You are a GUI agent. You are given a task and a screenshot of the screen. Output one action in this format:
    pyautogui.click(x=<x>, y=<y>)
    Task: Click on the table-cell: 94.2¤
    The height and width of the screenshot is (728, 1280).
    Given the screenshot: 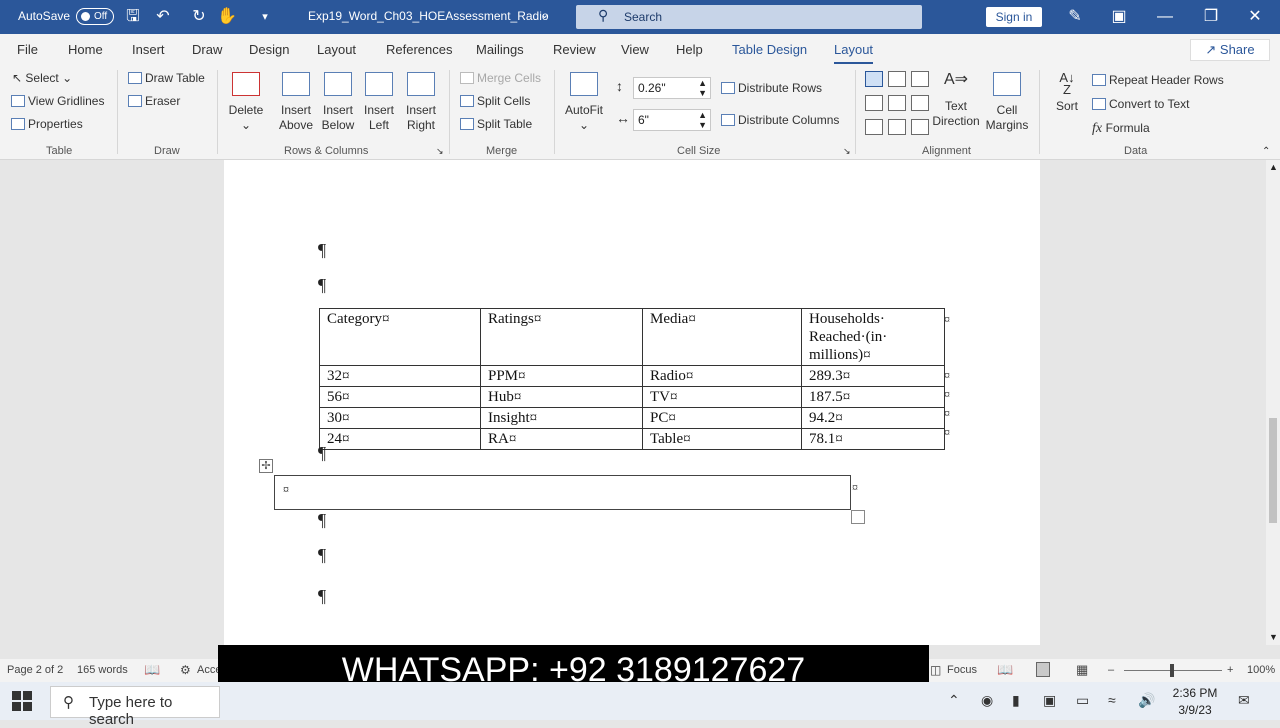 What is the action you would take?
    pyautogui.click(x=873, y=418)
    